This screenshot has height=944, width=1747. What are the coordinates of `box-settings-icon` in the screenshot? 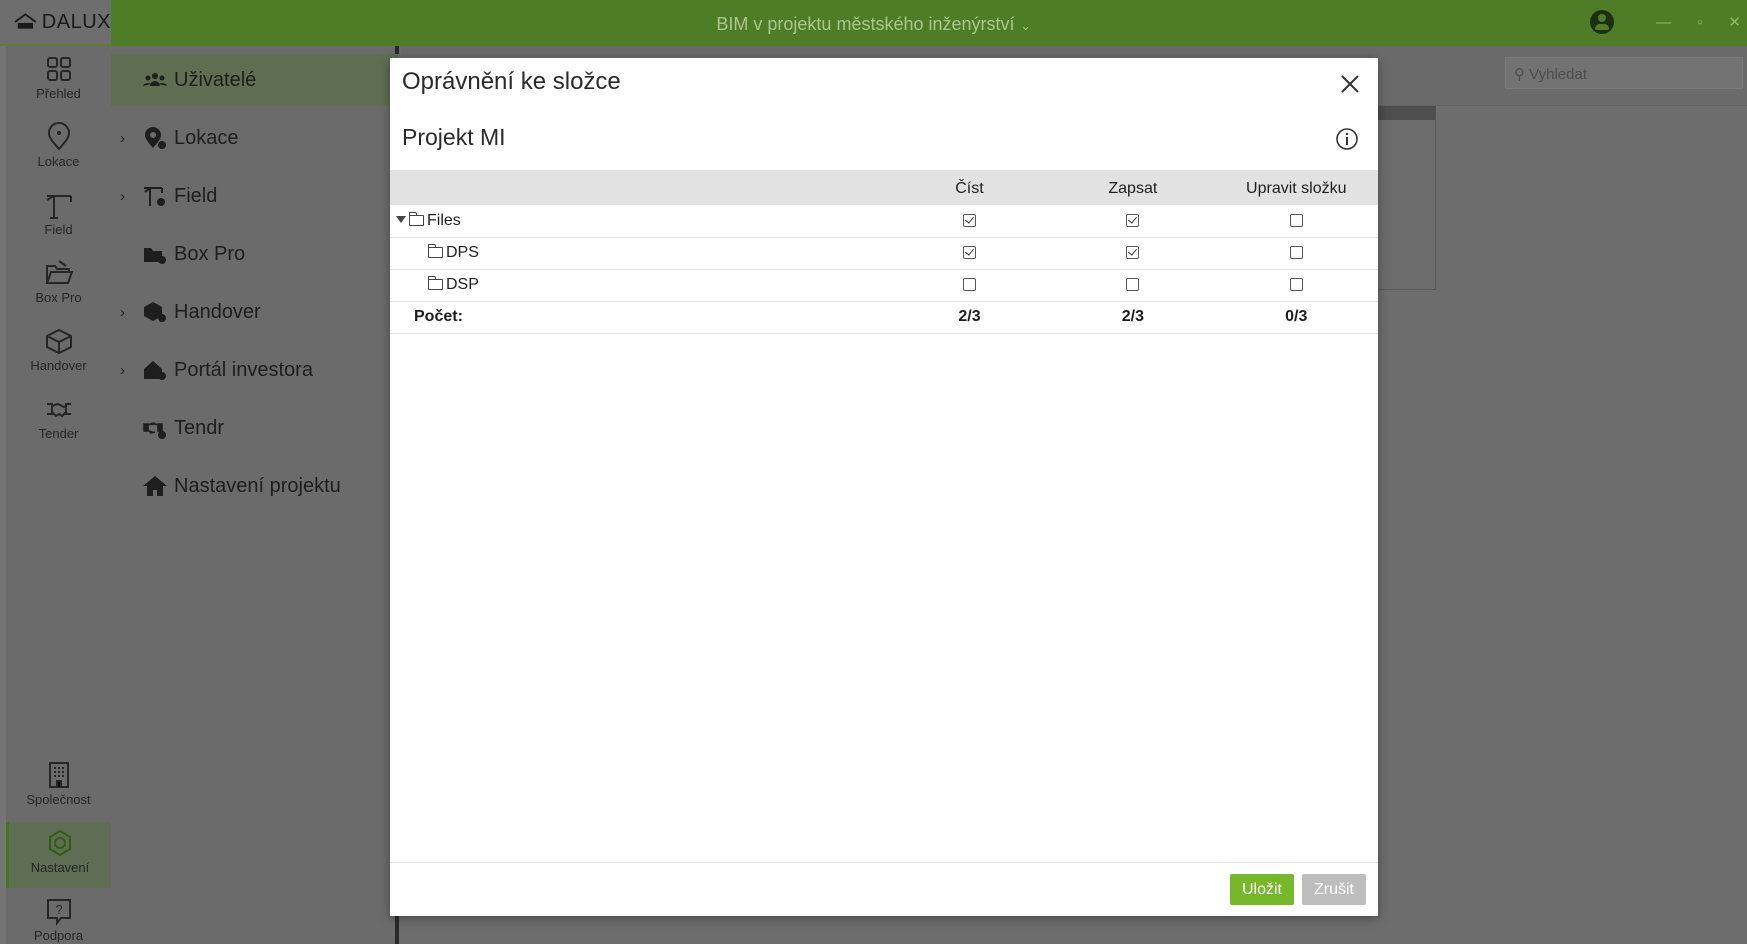 It's located at (155, 312).